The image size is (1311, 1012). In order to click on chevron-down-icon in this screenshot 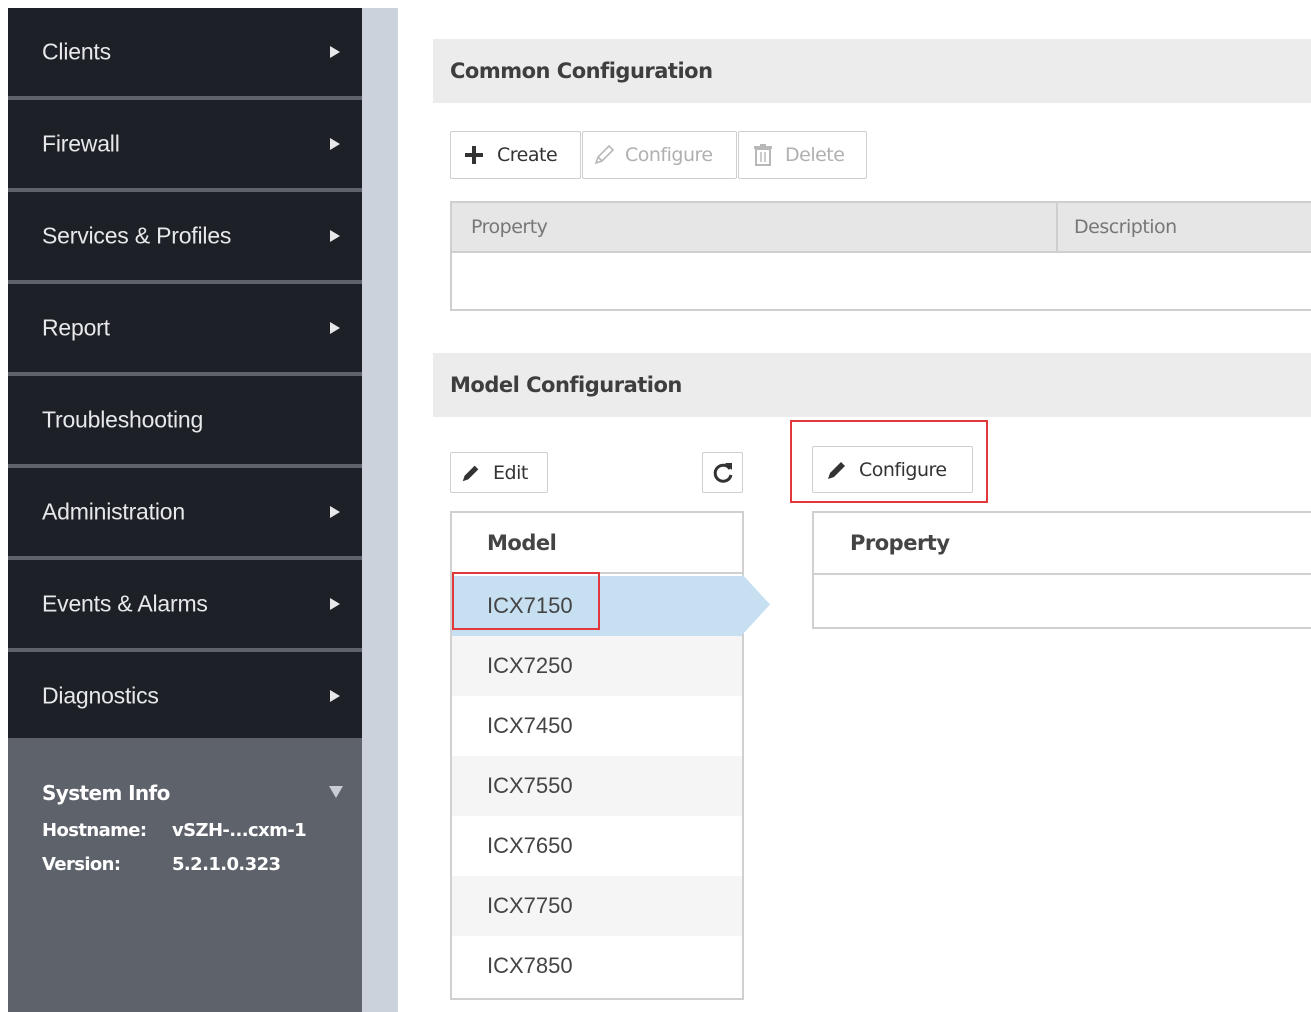, I will do `click(336, 792)`.